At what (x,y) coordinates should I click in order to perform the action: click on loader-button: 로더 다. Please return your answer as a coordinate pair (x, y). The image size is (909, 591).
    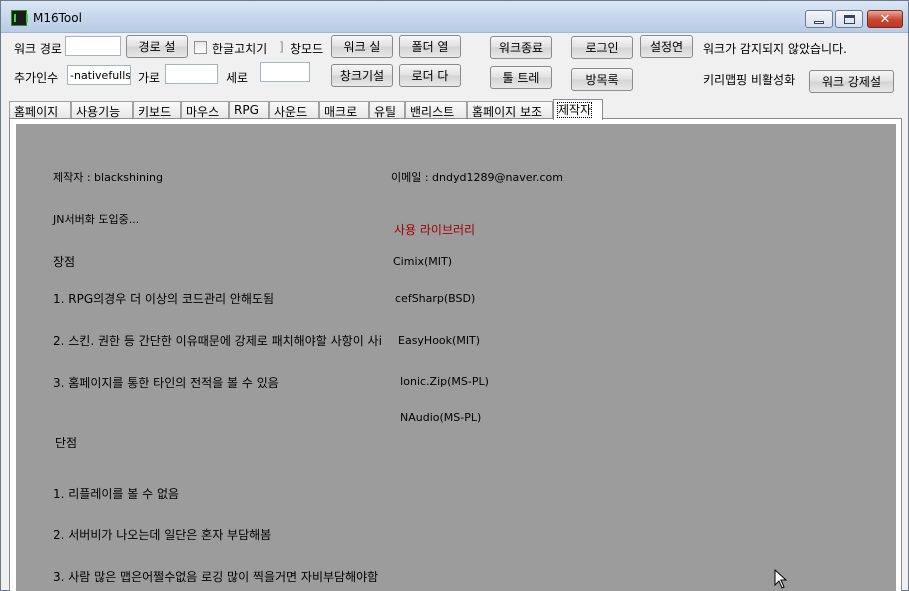
    Looking at the image, I should click on (430, 75).